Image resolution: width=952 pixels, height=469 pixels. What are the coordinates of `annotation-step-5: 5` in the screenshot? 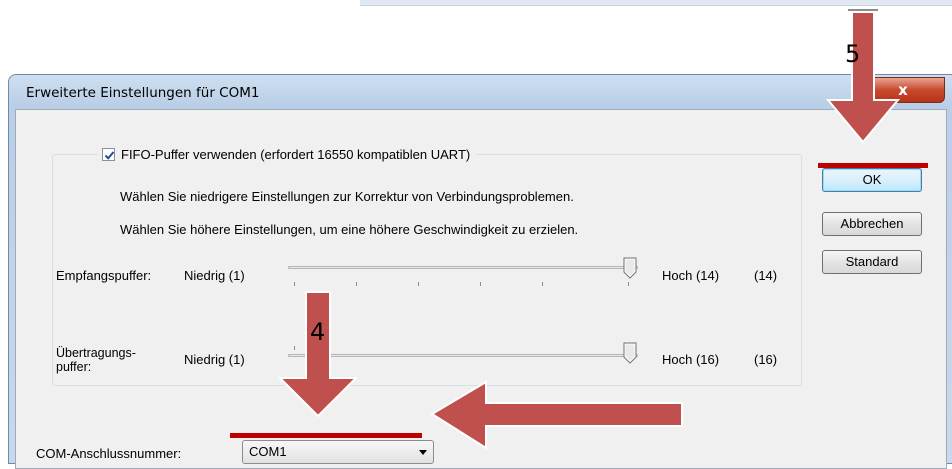 It's located at (853, 54).